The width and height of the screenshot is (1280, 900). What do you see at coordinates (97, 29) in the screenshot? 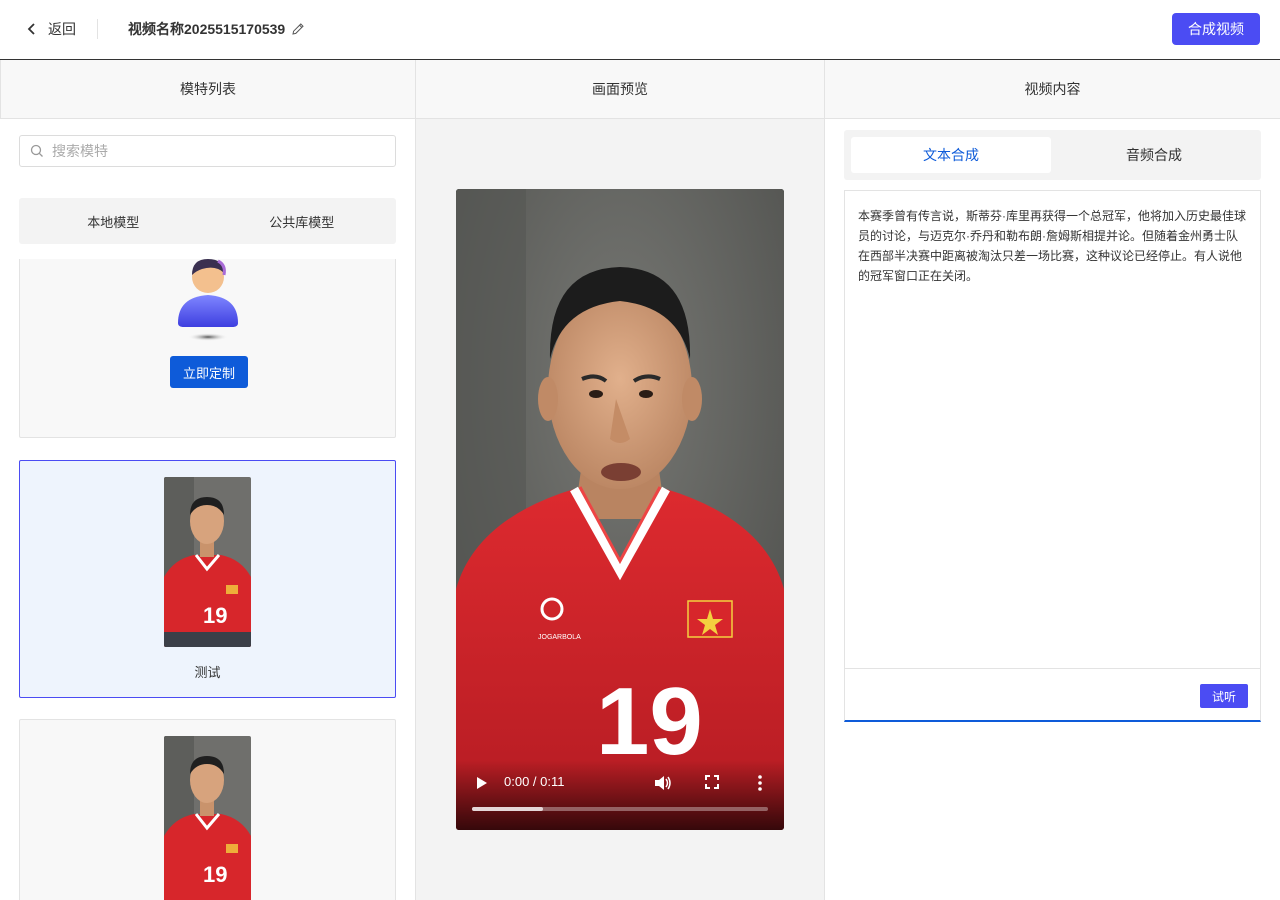
I see `divider` at bounding box center [97, 29].